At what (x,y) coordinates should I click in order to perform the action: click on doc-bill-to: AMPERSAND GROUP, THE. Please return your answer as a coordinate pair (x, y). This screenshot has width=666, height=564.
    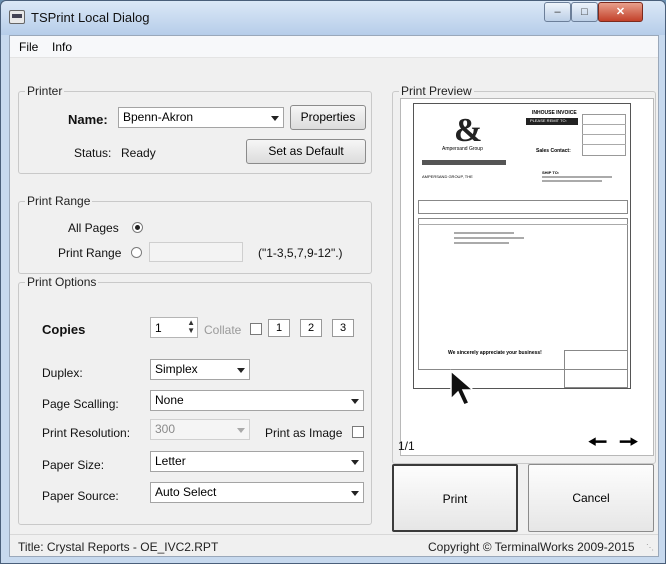
    Looking at the image, I should click on (447, 176).